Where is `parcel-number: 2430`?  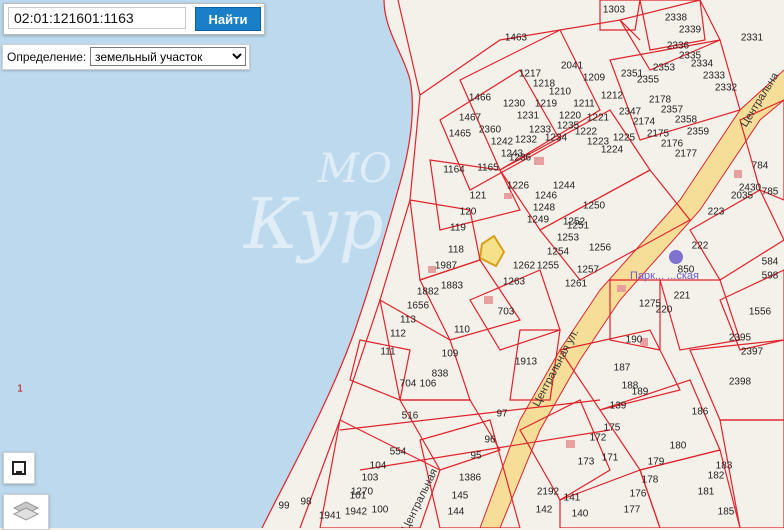
parcel-number: 2430 is located at coordinates (750, 188).